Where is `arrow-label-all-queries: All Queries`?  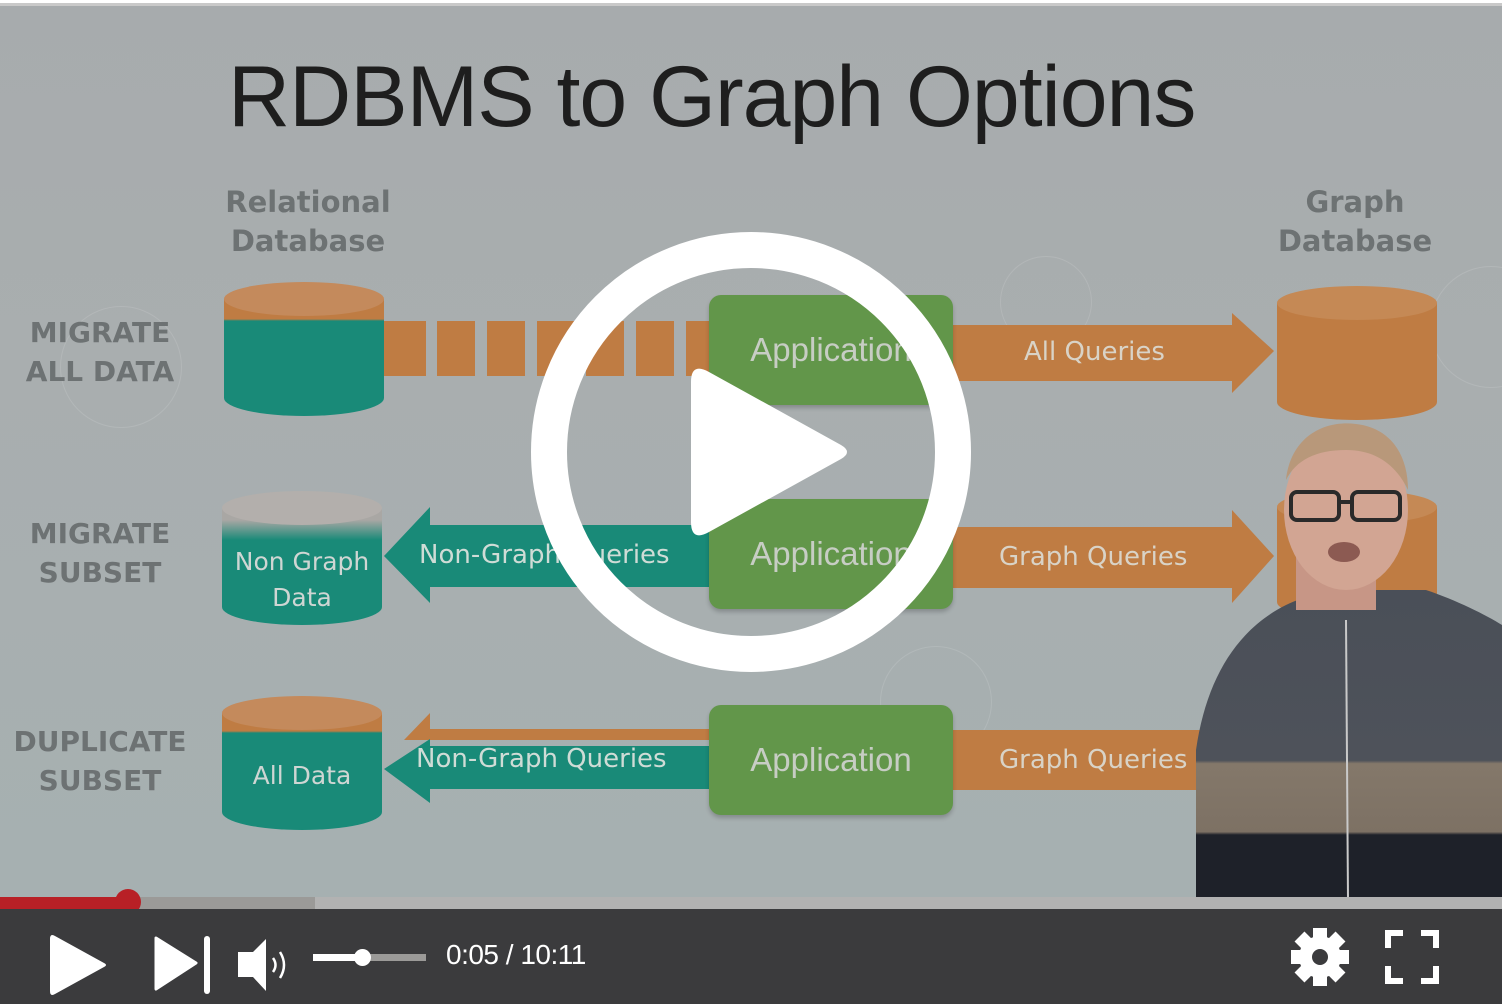 arrow-label-all-queries: All Queries is located at coordinates (1094, 352).